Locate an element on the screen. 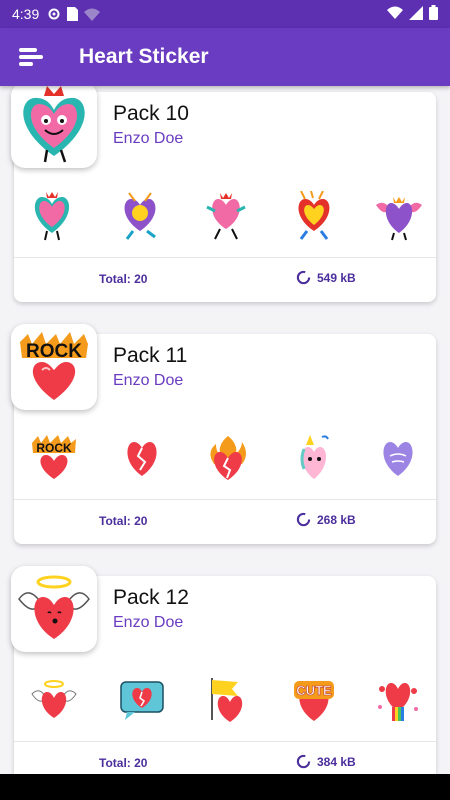 The height and width of the screenshot is (800, 450). settings-icon is located at coordinates (54, 14).